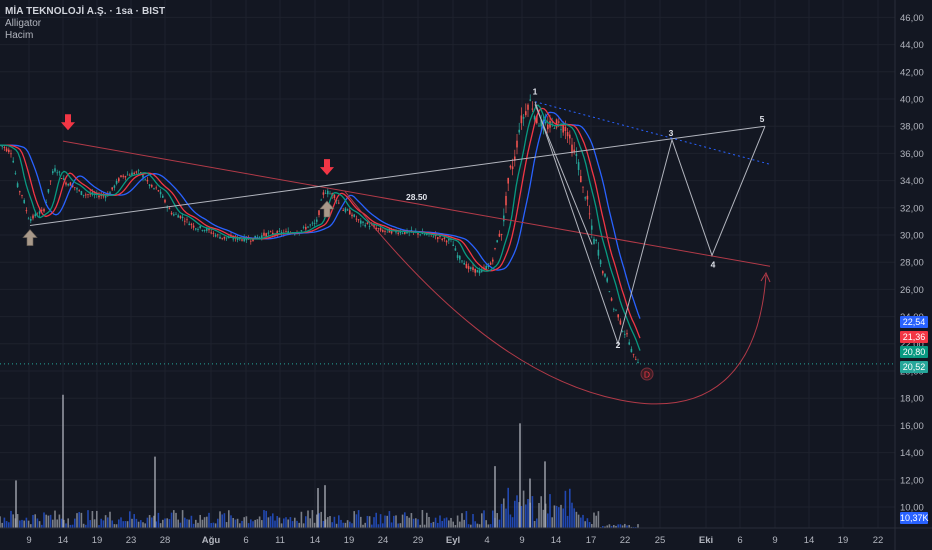 This screenshot has height=550, width=932. Describe the element at coordinates (660, 540) in the screenshot. I see `x-axis-tick: 25` at that location.